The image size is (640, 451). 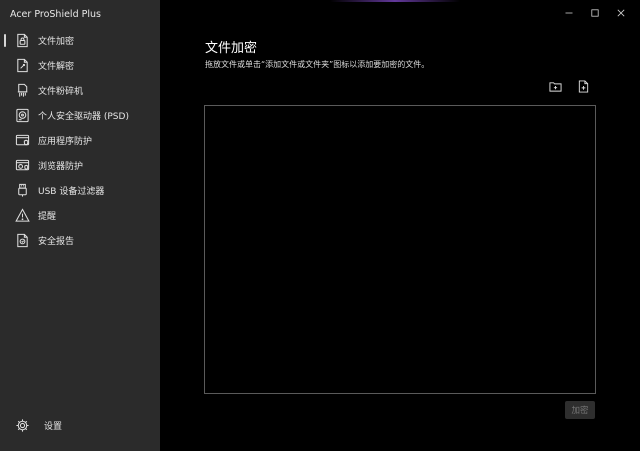 I want to click on page-title: 文件加密, so click(x=231, y=48).